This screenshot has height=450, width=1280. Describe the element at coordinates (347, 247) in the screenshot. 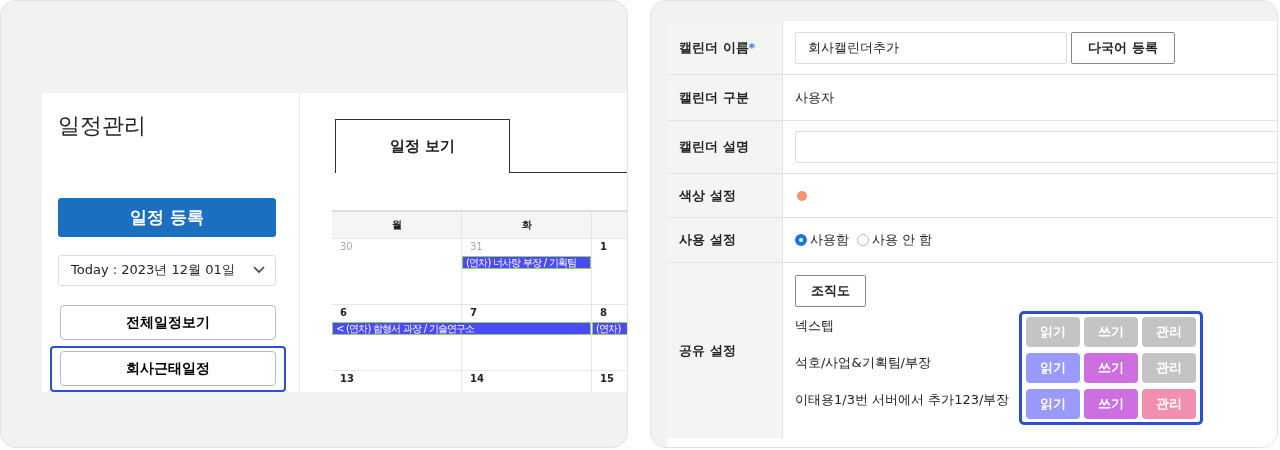

I see `day-number: 30` at that location.